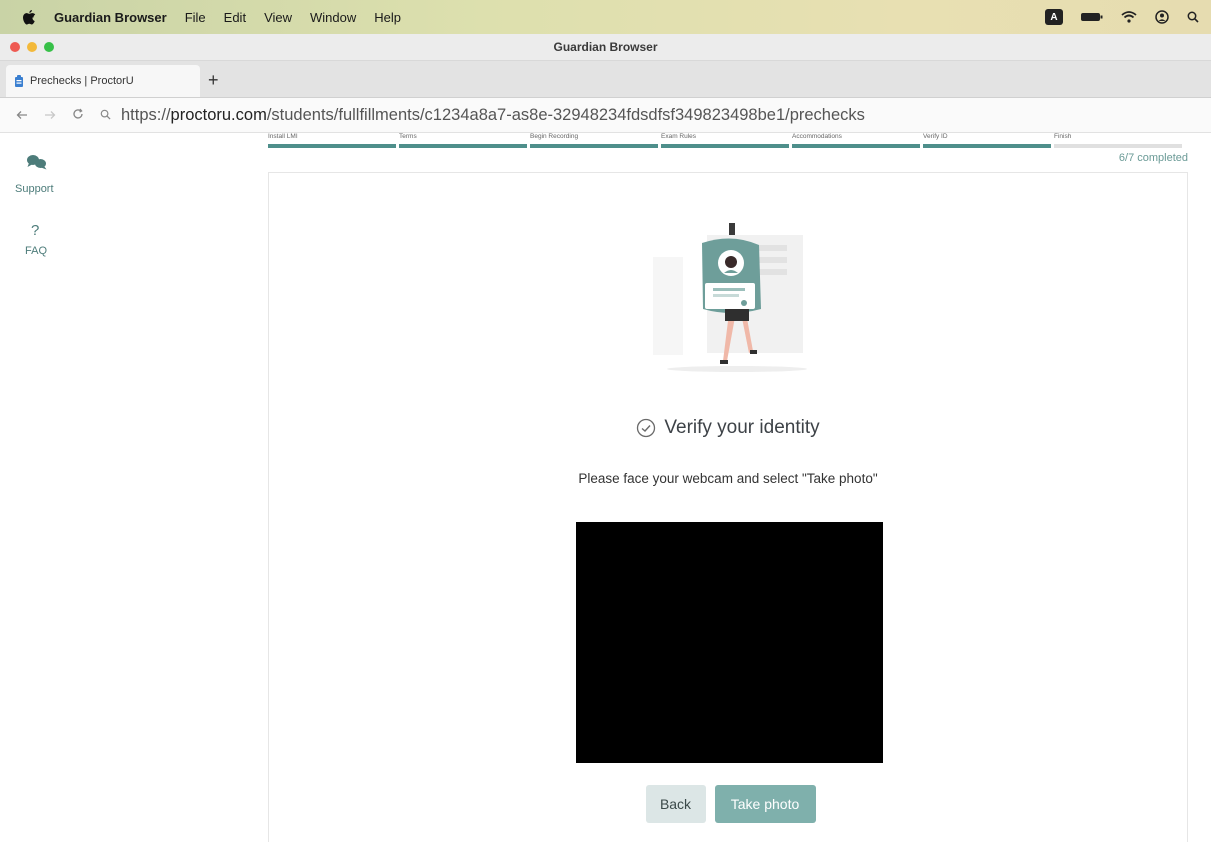 The image size is (1211, 842). I want to click on menu-window: Window, so click(333, 17).